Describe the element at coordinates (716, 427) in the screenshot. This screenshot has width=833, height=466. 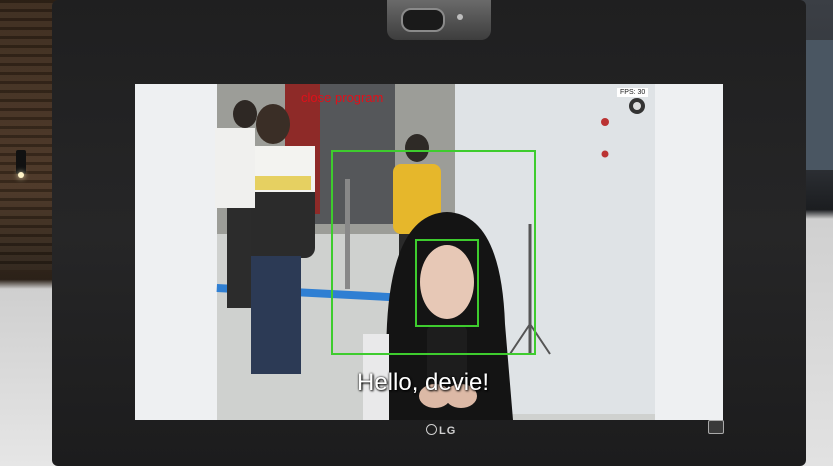
I see `power-icon` at that location.